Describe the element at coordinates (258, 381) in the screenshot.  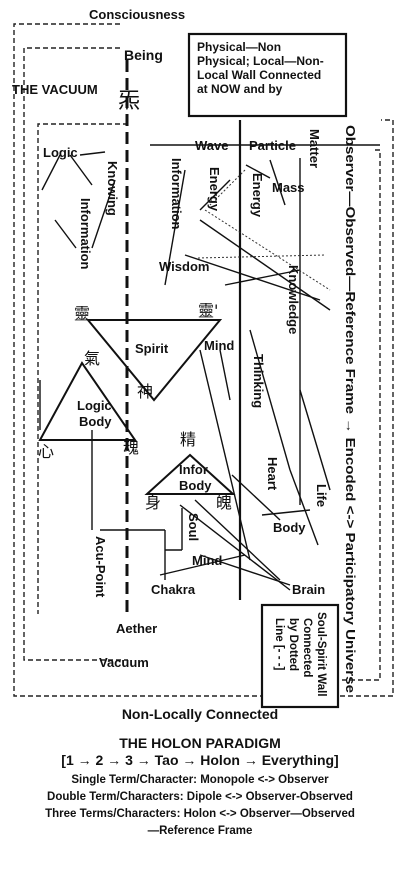
I see `thinking-label: Thinking` at that location.